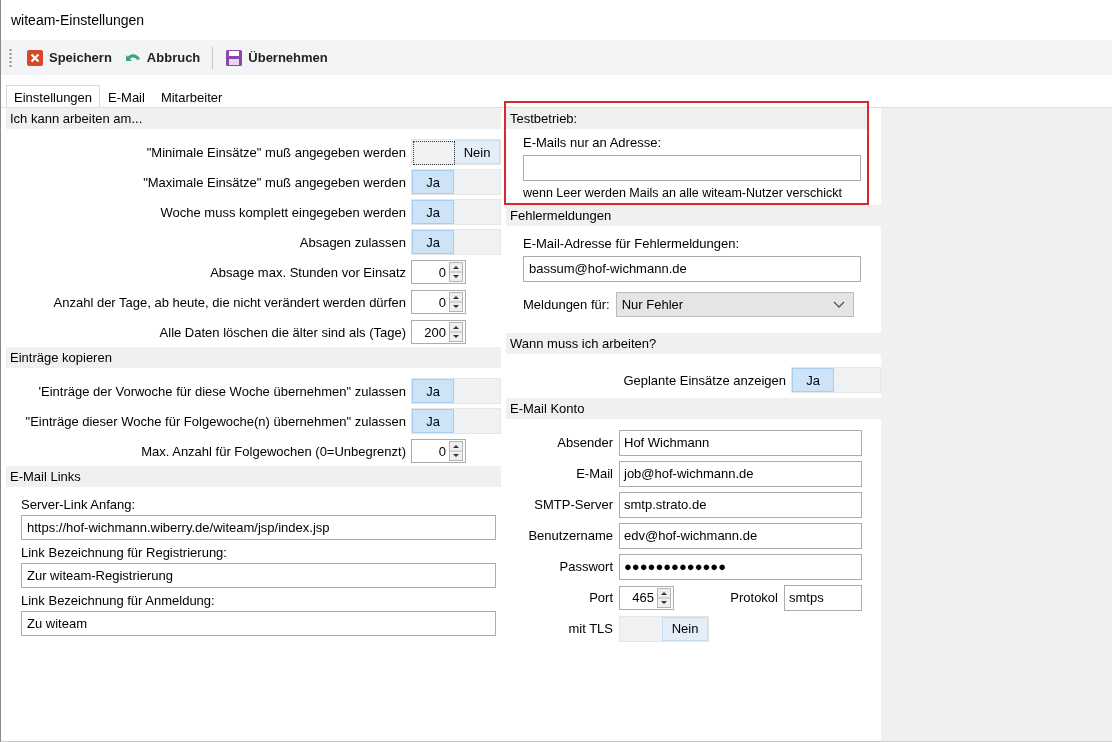 Image resolution: width=1112 pixels, height=742 pixels. I want to click on text-field: Zur witeam-Registrierung, so click(258, 575).